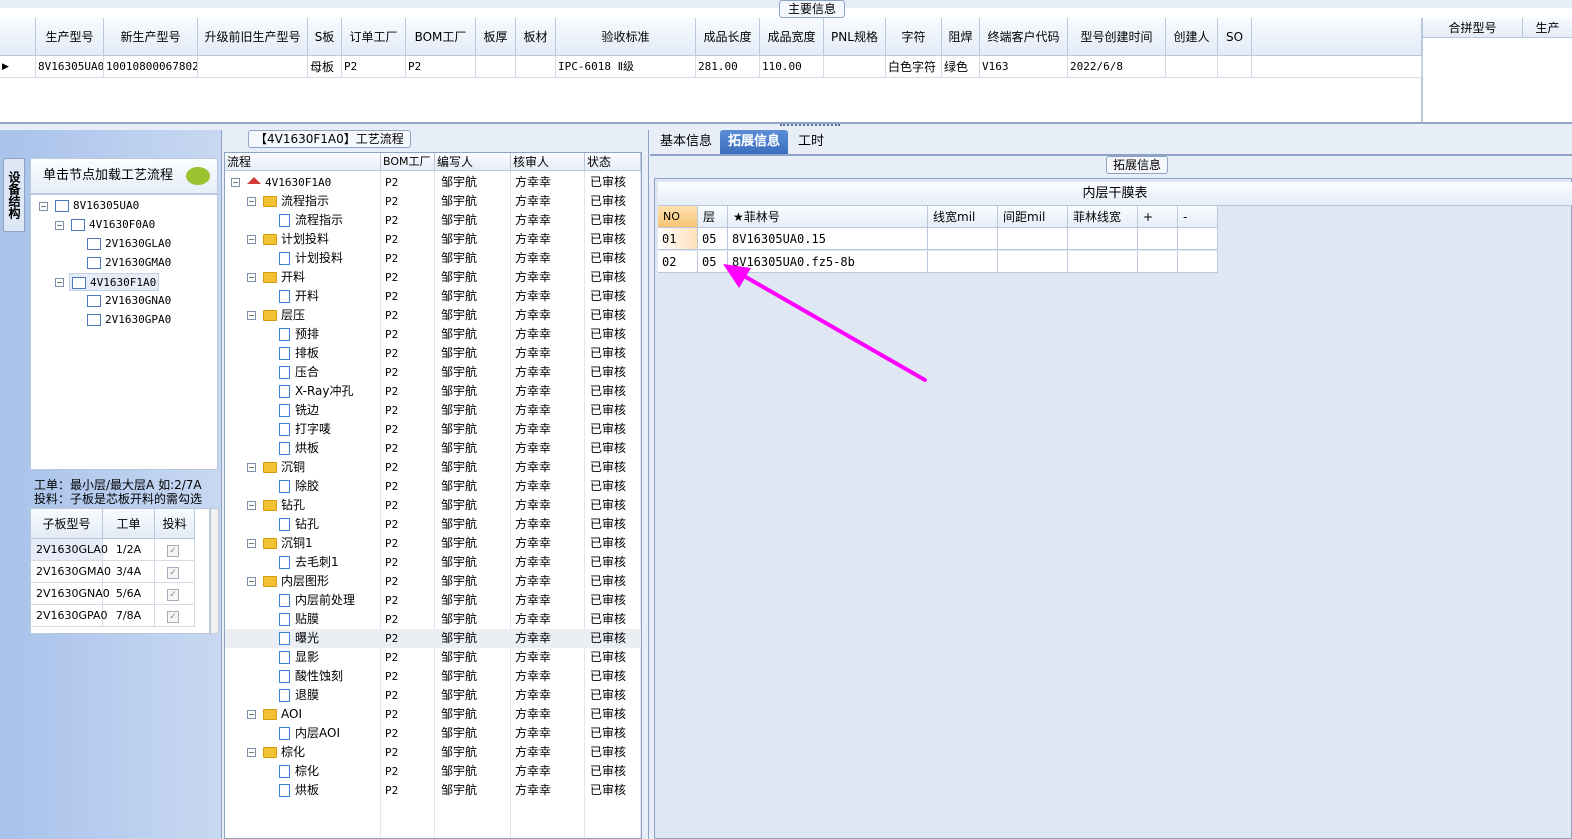 This screenshot has height=839, width=1572. What do you see at coordinates (1024, 37) in the screenshot?
I see `column-header: 终端客户代码` at bounding box center [1024, 37].